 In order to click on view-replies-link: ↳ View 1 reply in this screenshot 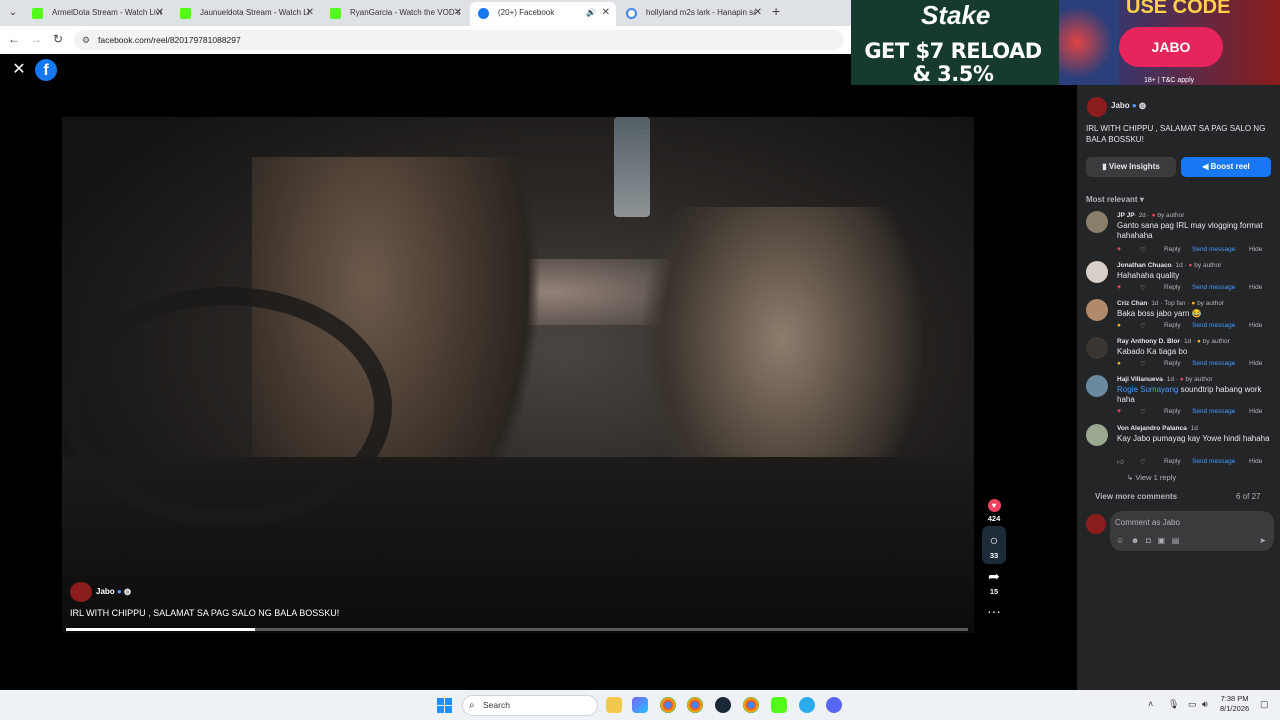, I will do `click(1151, 477)`.